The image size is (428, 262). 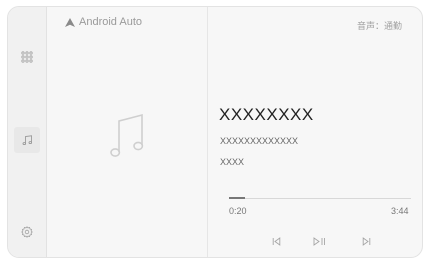 What do you see at coordinates (238, 211) in the screenshot?
I see `elapsed-time: 0:20` at bounding box center [238, 211].